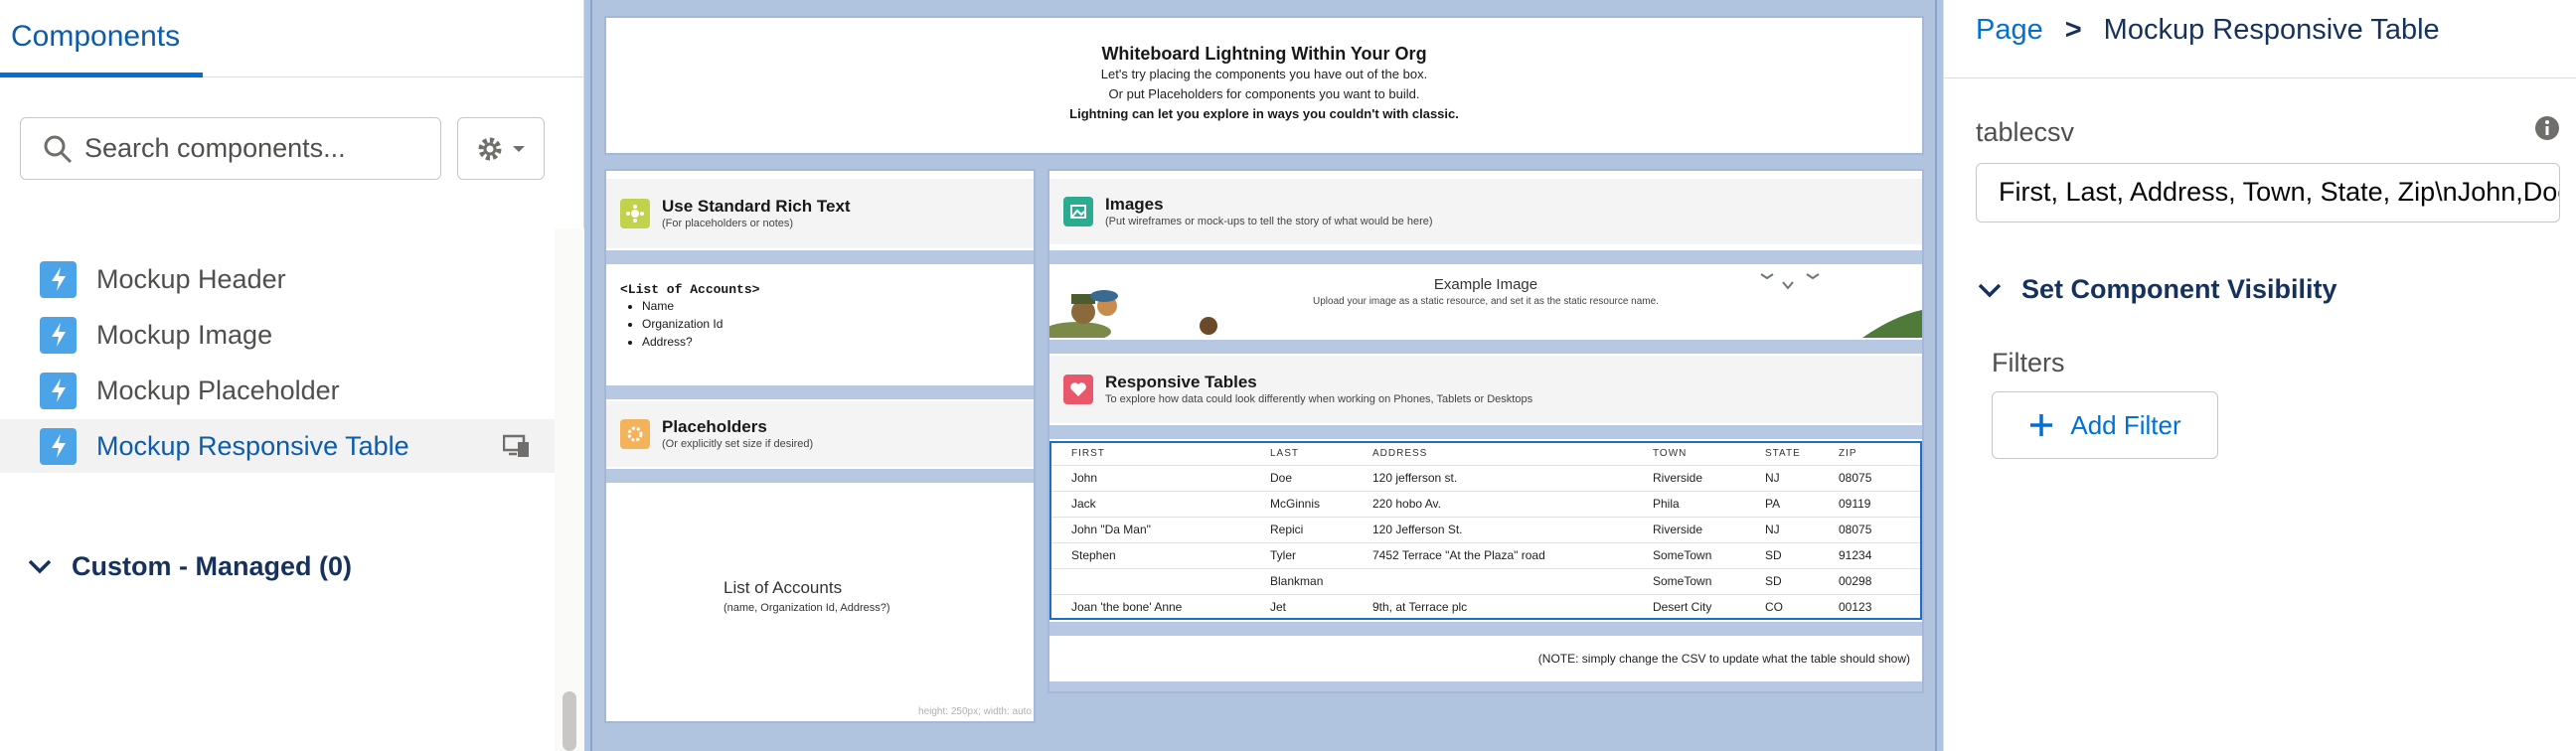 Image resolution: width=2576 pixels, height=751 pixels. I want to click on plus-icon, so click(2041, 425).